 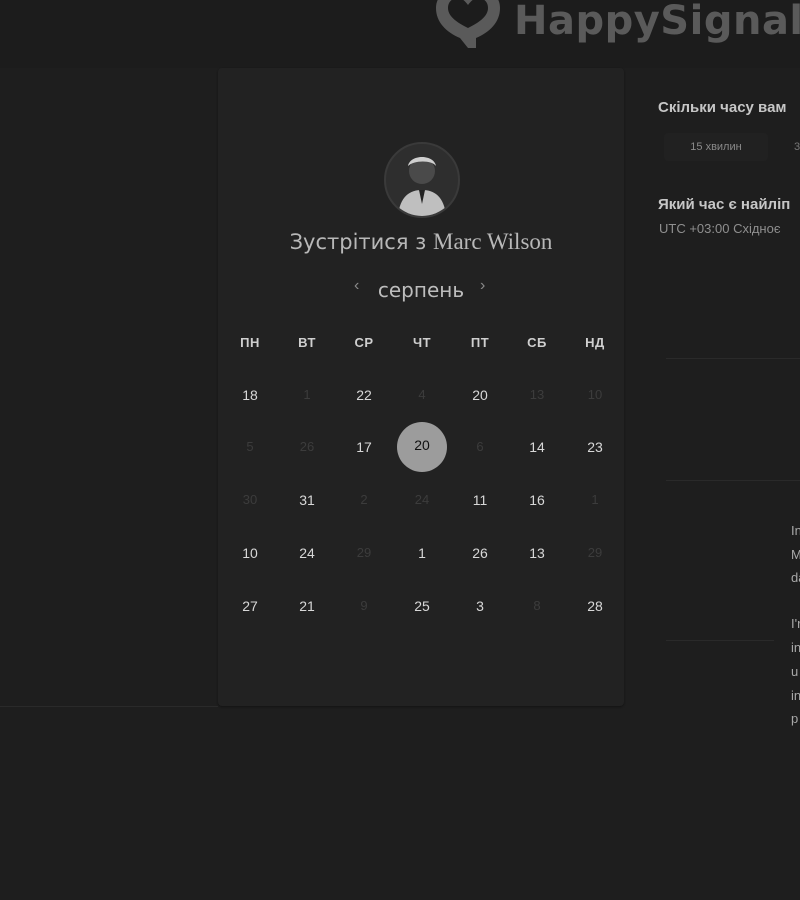 What do you see at coordinates (493, 241) in the screenshot?
I see `host-name: Marc Wilson` at bounding box center [493, 241].